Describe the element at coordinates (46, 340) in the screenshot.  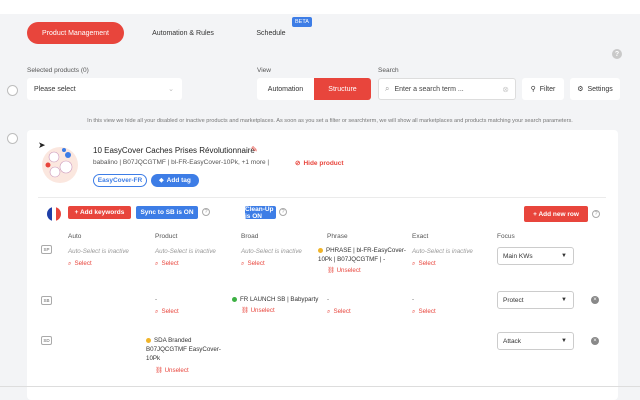
I see `row-badge-sd: SD` at that location.